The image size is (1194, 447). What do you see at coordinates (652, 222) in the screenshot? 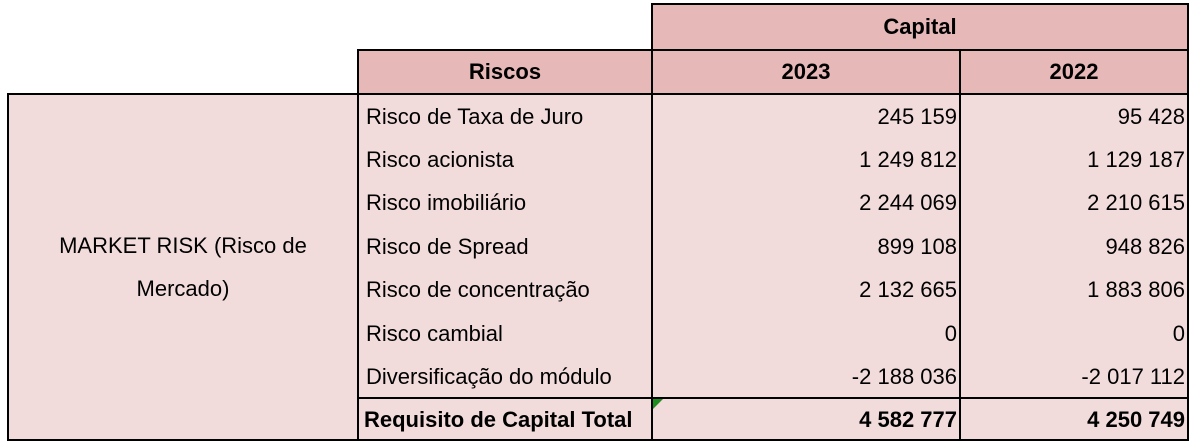
I see `border-2023-left` at bounding box center [652, 222].